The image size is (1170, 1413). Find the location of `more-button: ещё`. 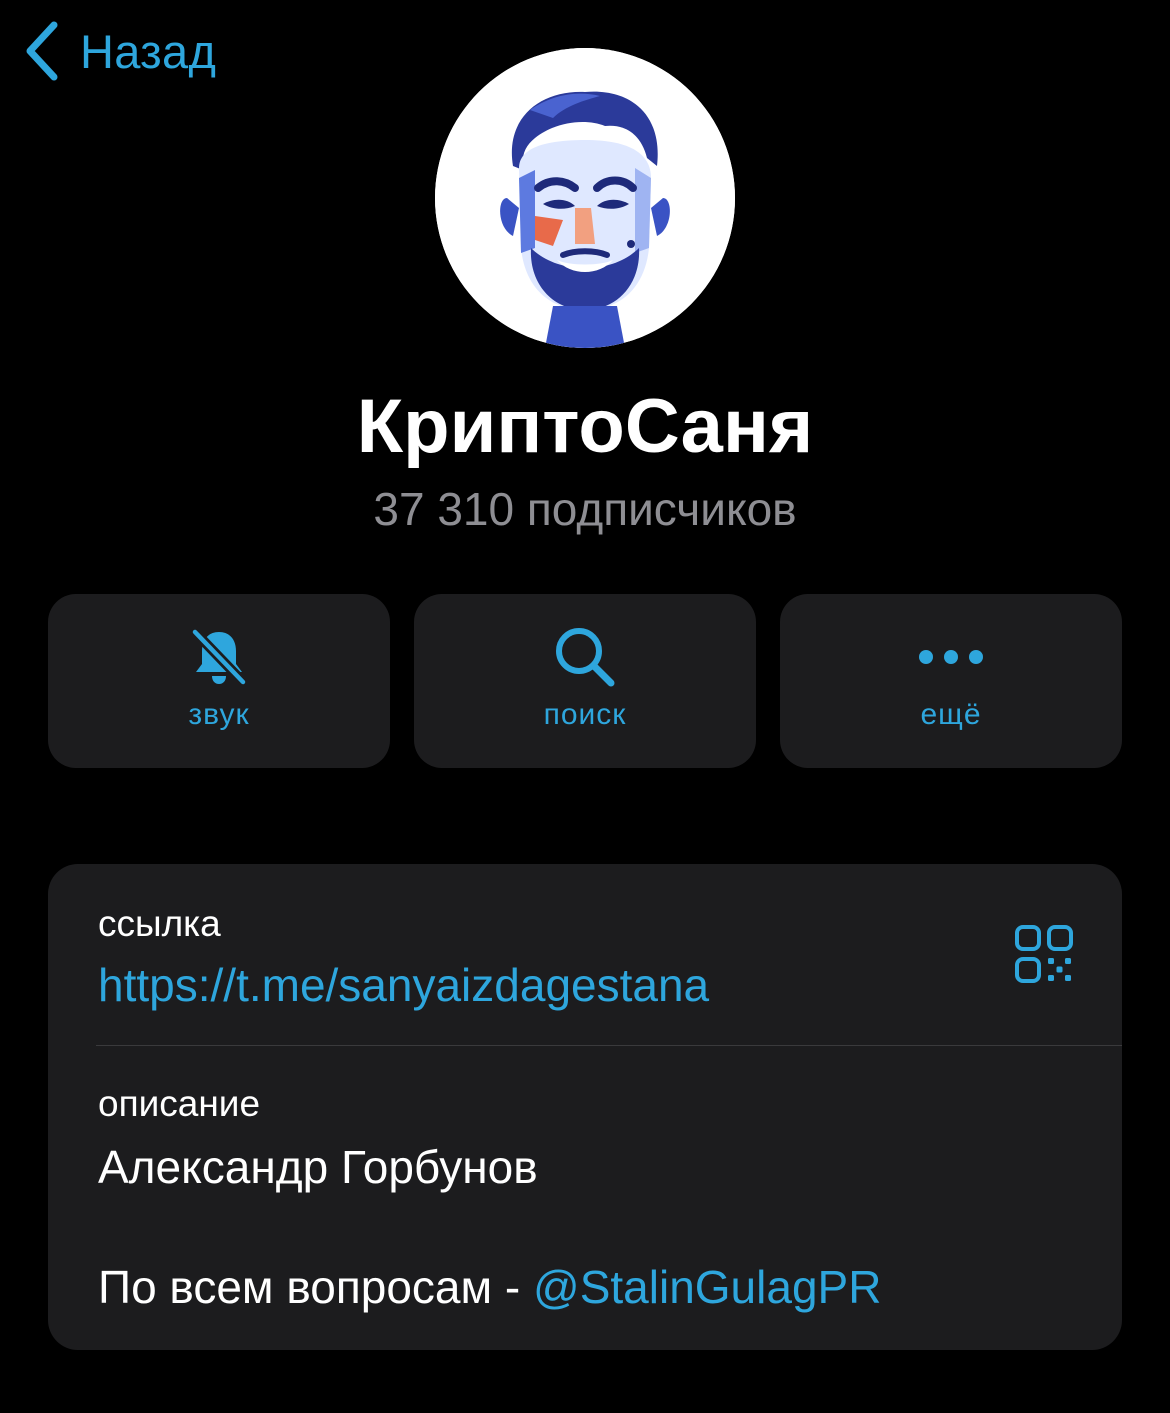

more-button: ещё is located at coordinates (951, 681).